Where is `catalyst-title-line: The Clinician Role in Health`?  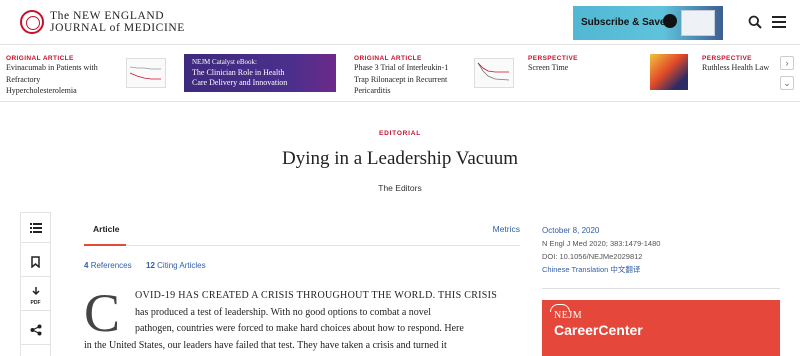 catalyst-title-line: The Clinician Role in Health is located at coordinates (238, 72).